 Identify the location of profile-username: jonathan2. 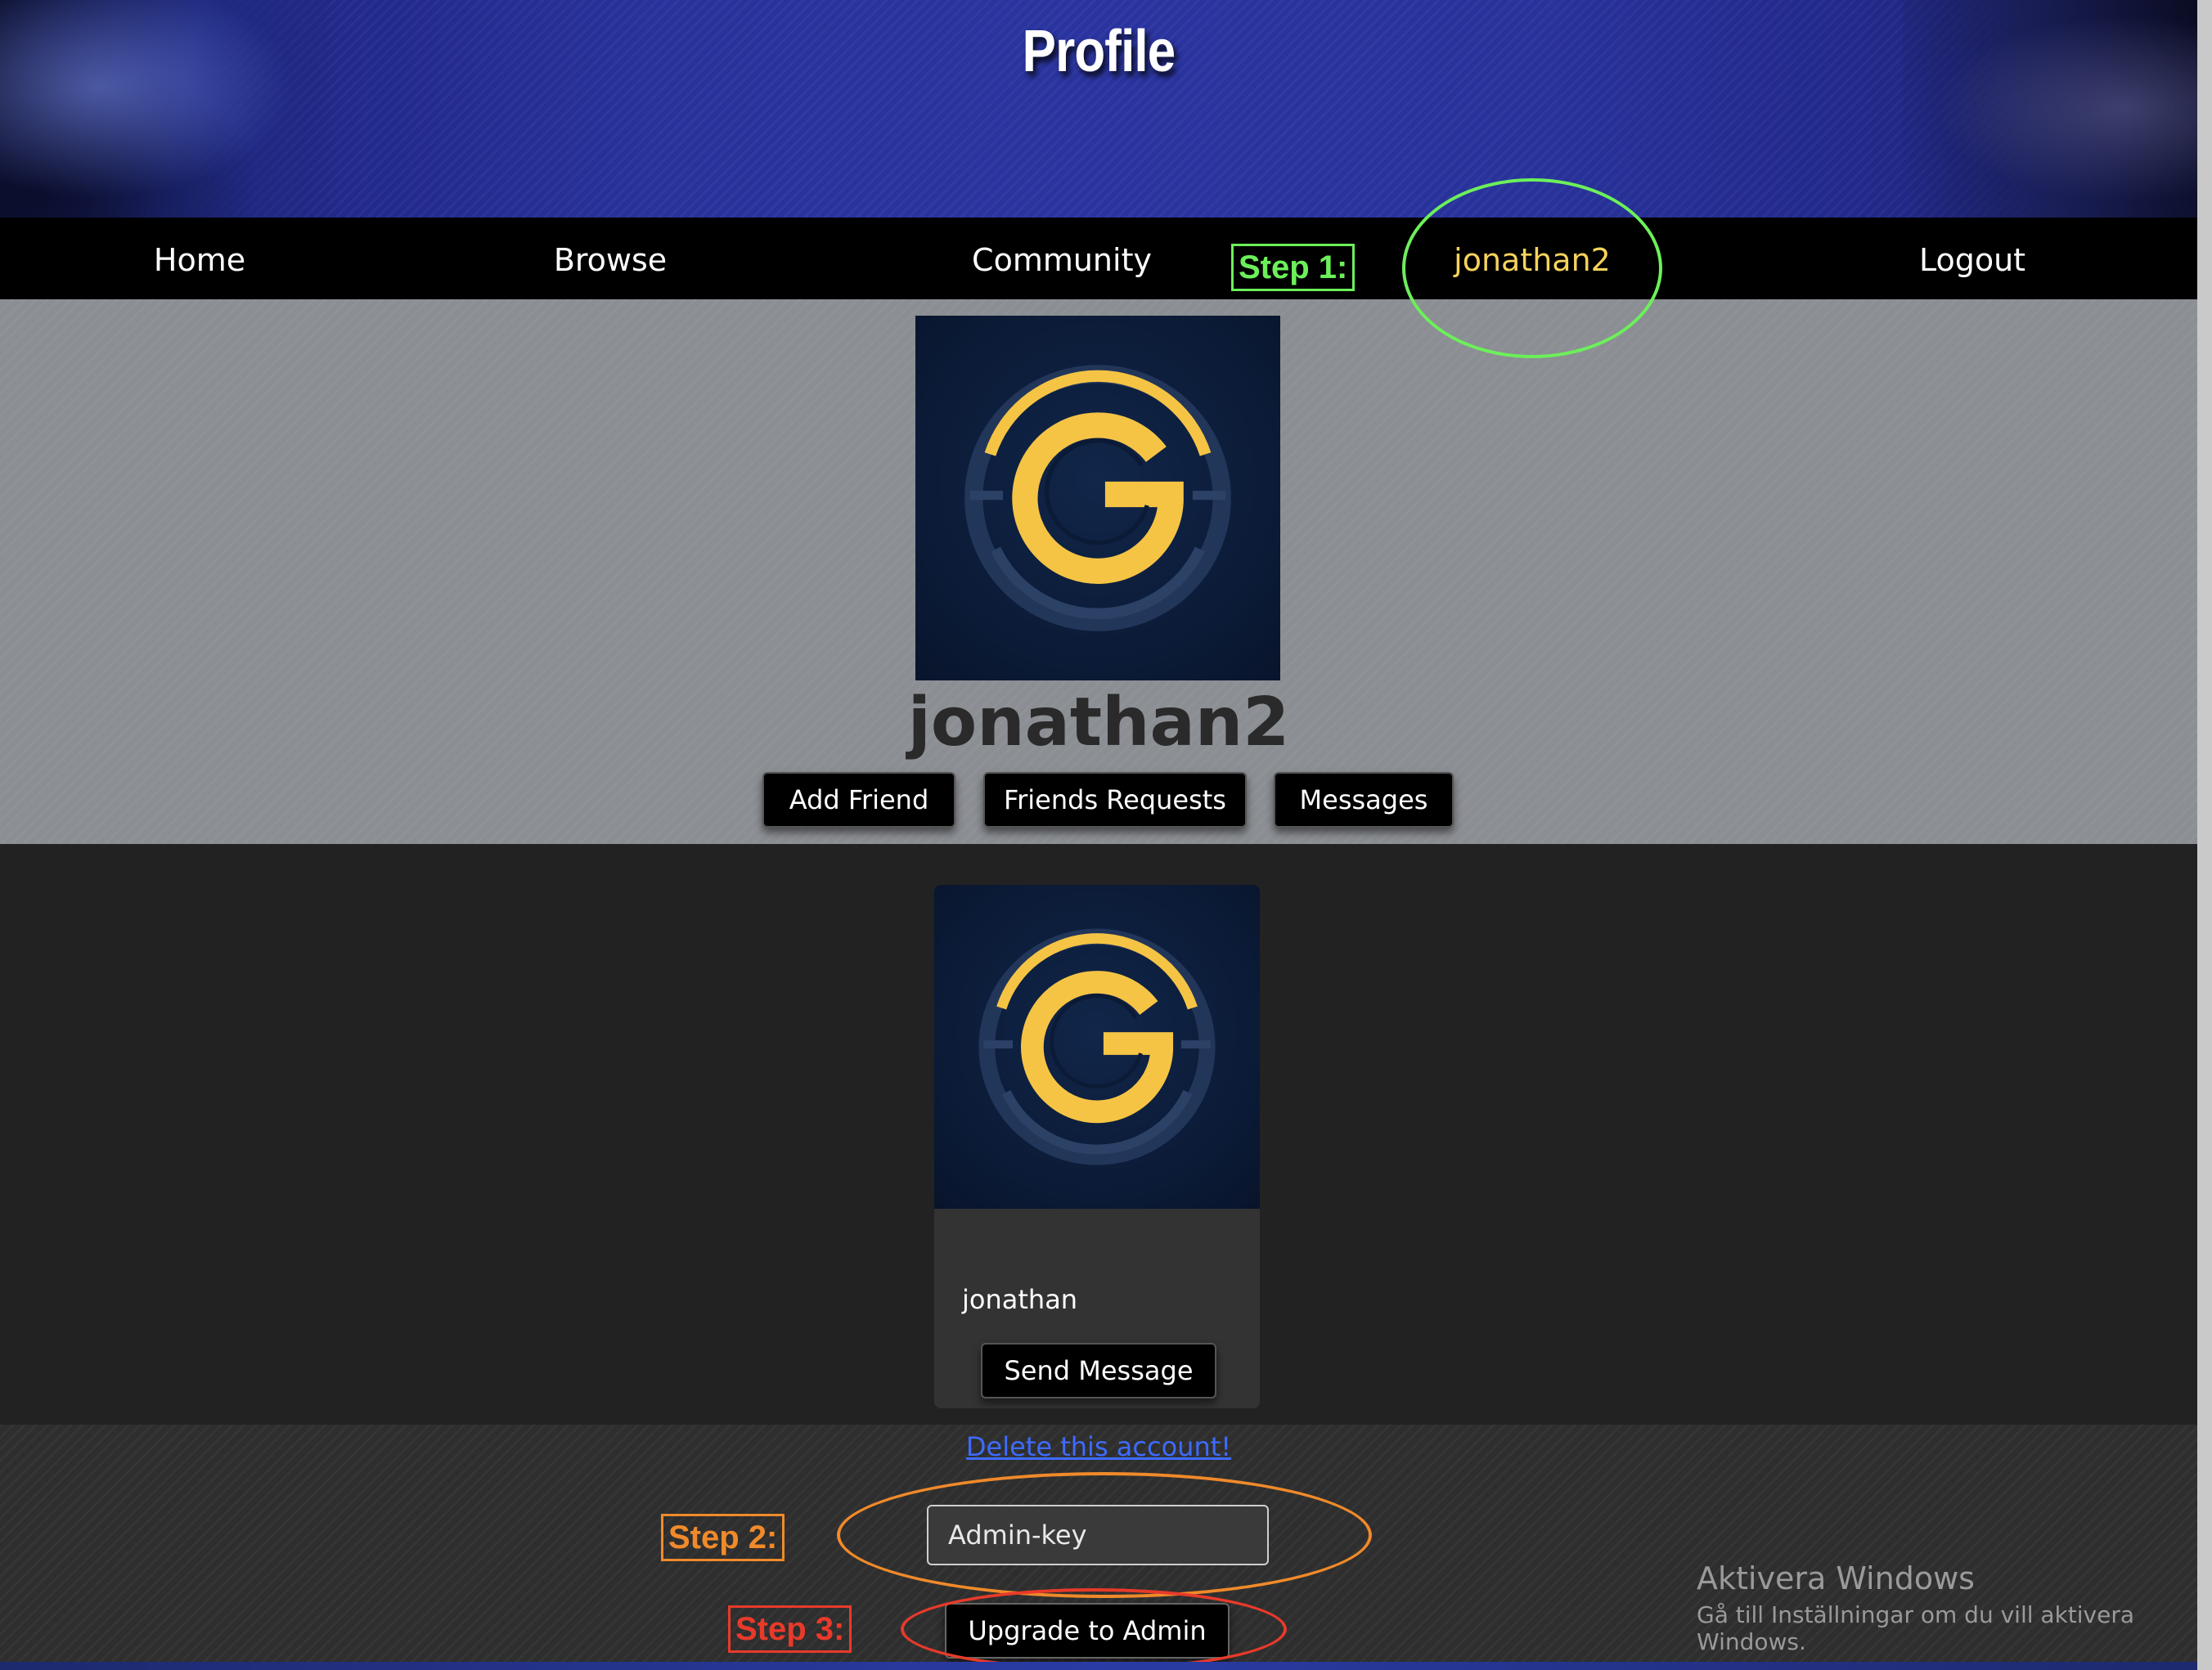
(1098, 722).